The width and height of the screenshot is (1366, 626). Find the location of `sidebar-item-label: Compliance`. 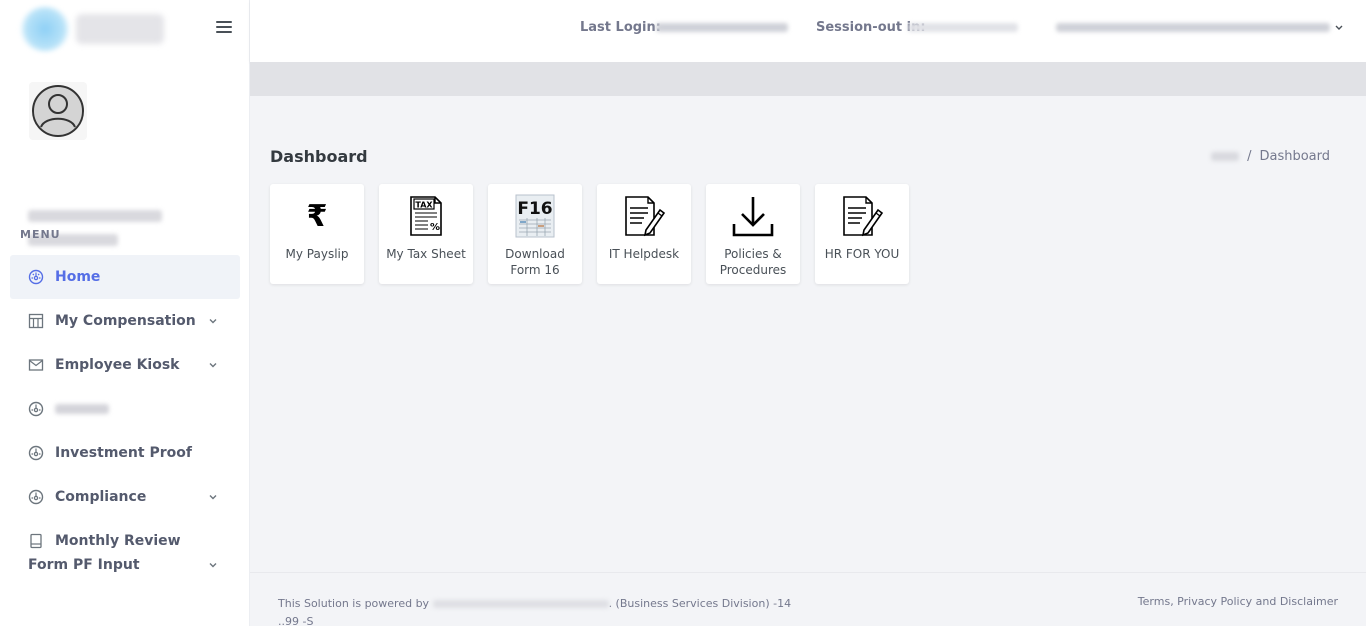

sidebar-item-label: Compliance is located at coordinates (101, 497).